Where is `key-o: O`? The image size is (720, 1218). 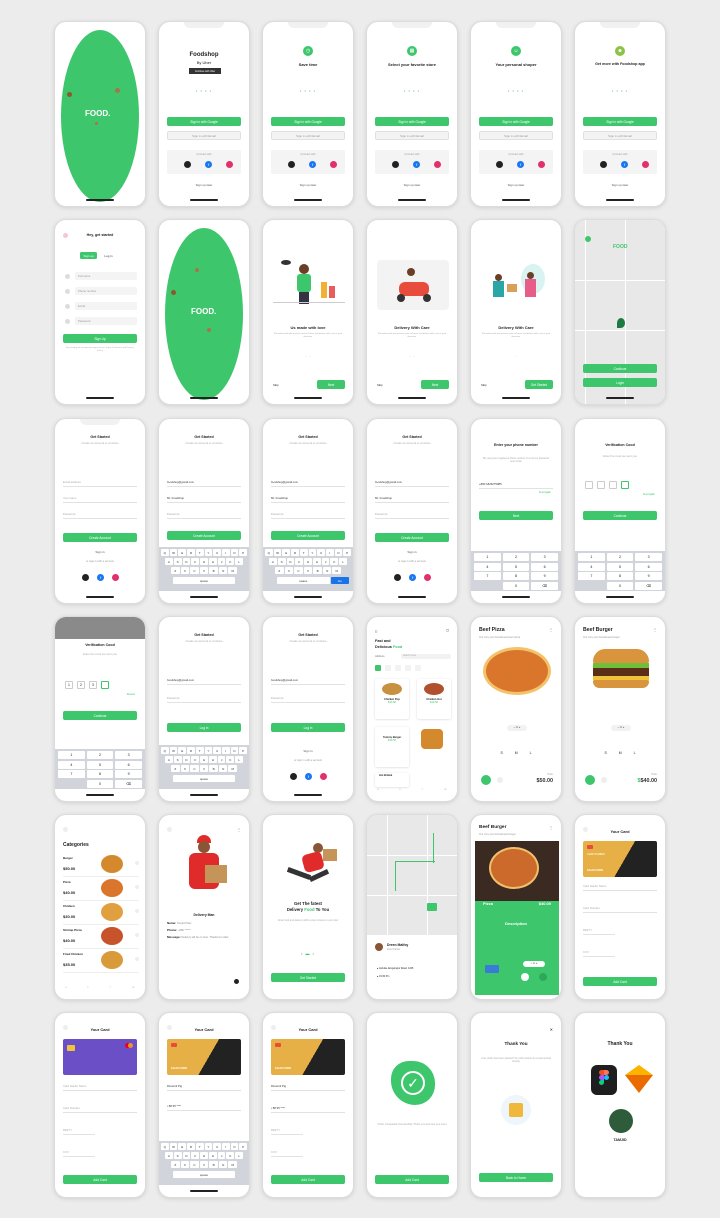
key-o: O is located at coordinates (234, 750).